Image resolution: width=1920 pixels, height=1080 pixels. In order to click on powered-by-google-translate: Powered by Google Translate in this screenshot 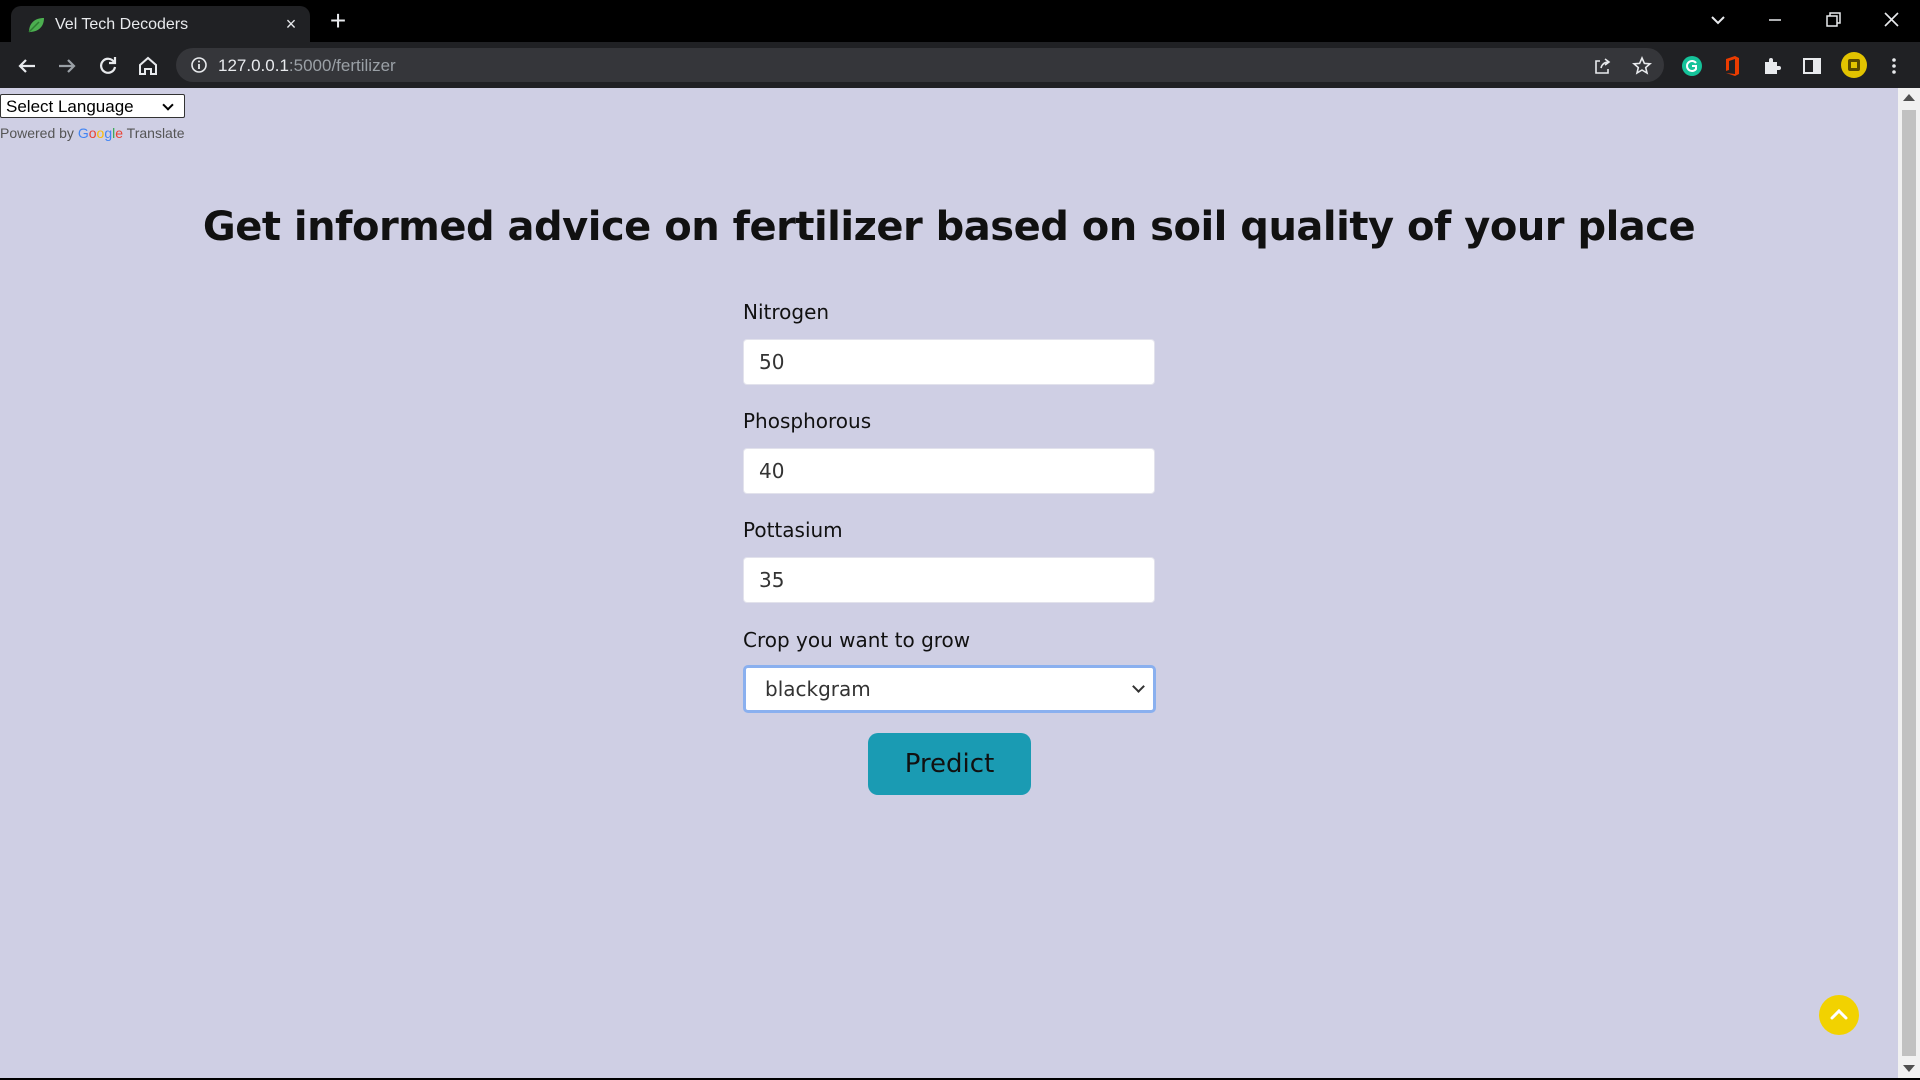, I will do `click(92, 133)`.